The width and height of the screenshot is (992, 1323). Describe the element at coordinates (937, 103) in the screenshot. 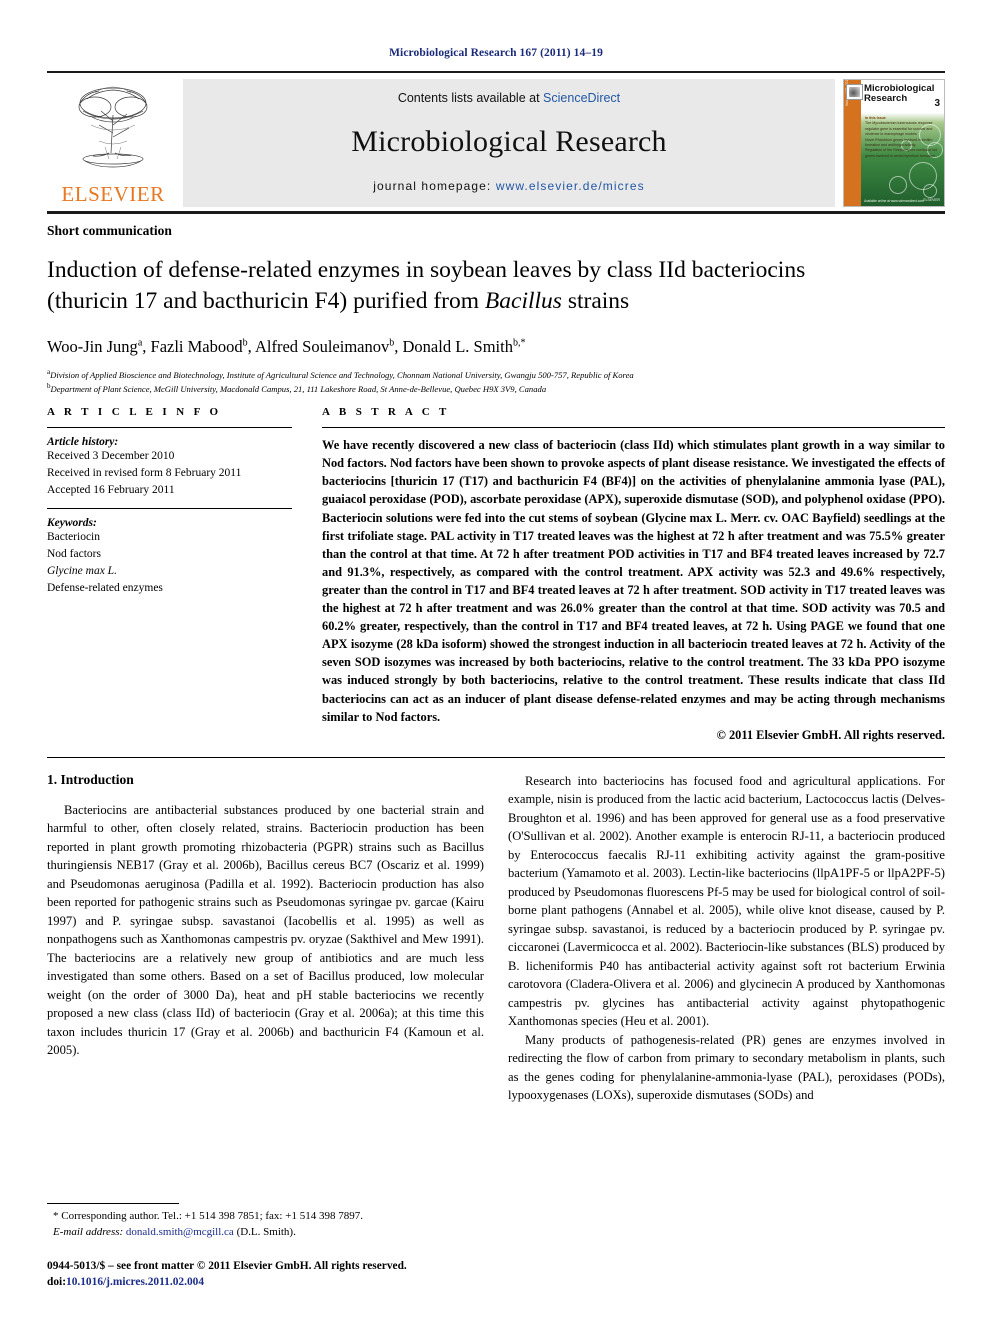

I see `cover-issue-number: 3` at that location.